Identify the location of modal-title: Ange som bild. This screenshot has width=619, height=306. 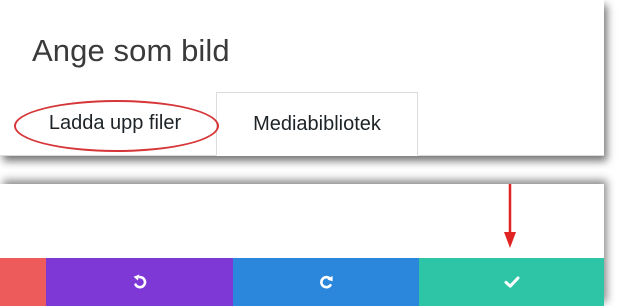
(131, 50).